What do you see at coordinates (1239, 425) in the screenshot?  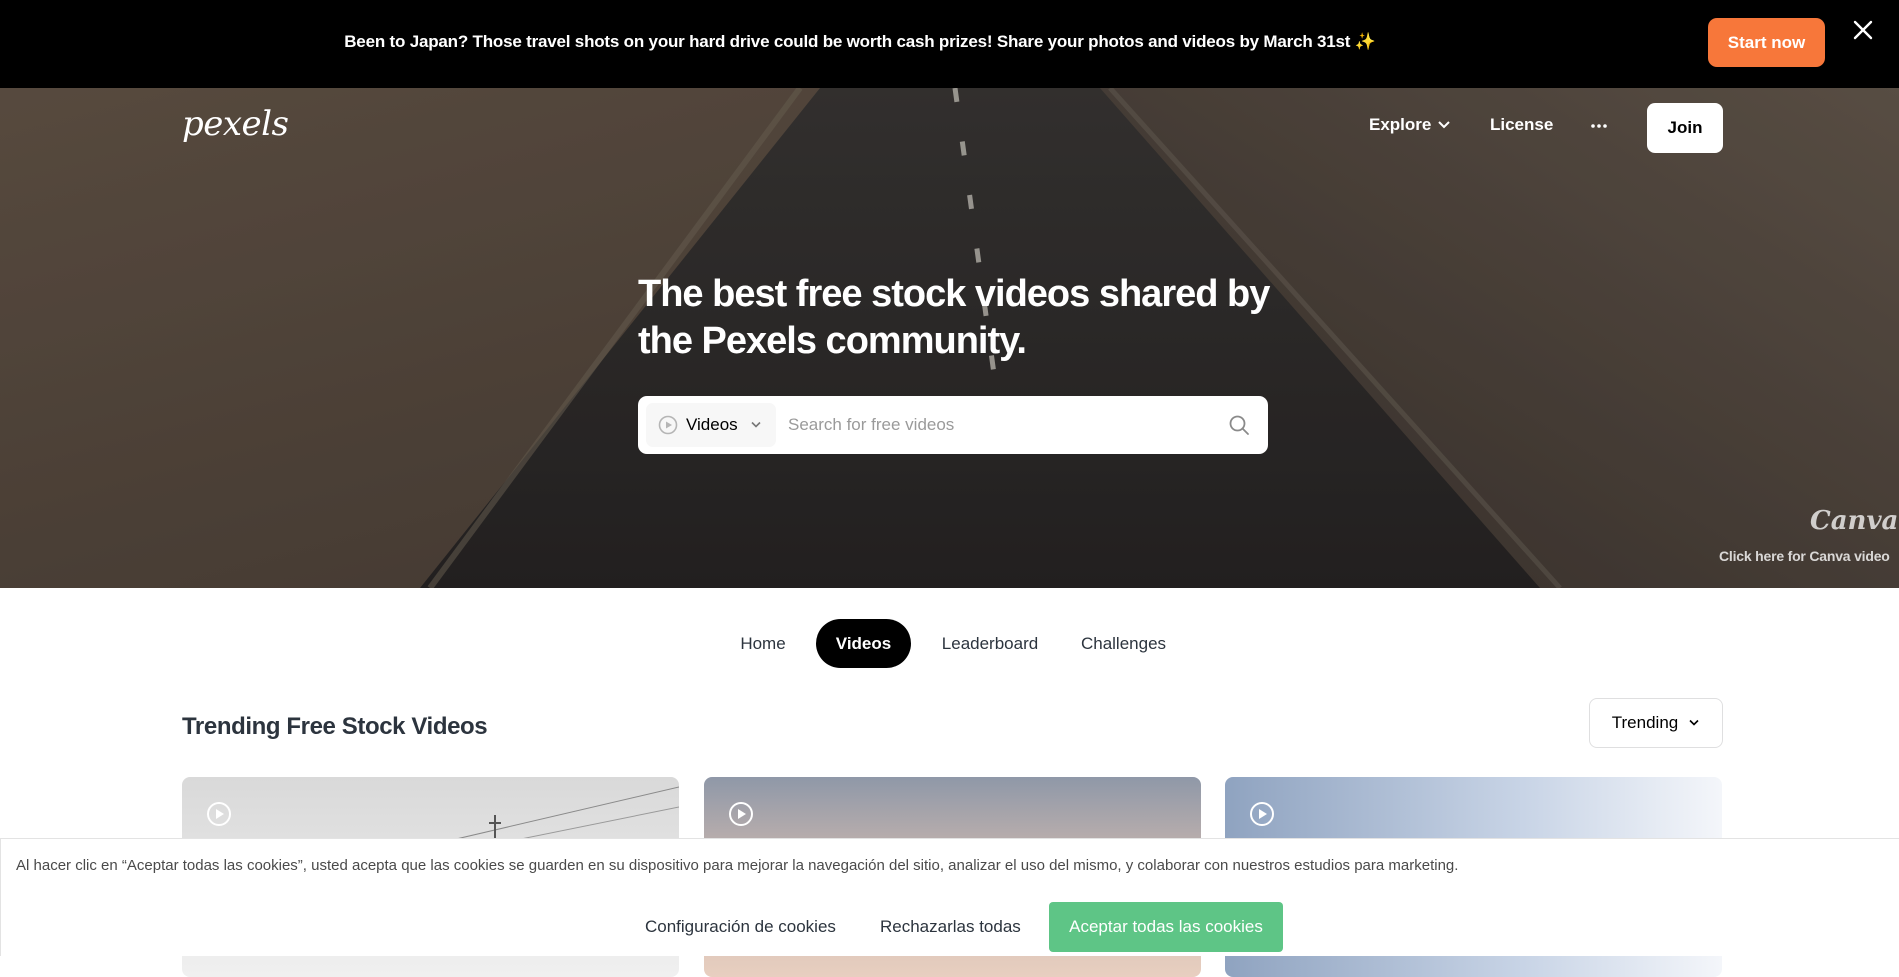 I see `search-icon` at bounding box center [1239, 425].